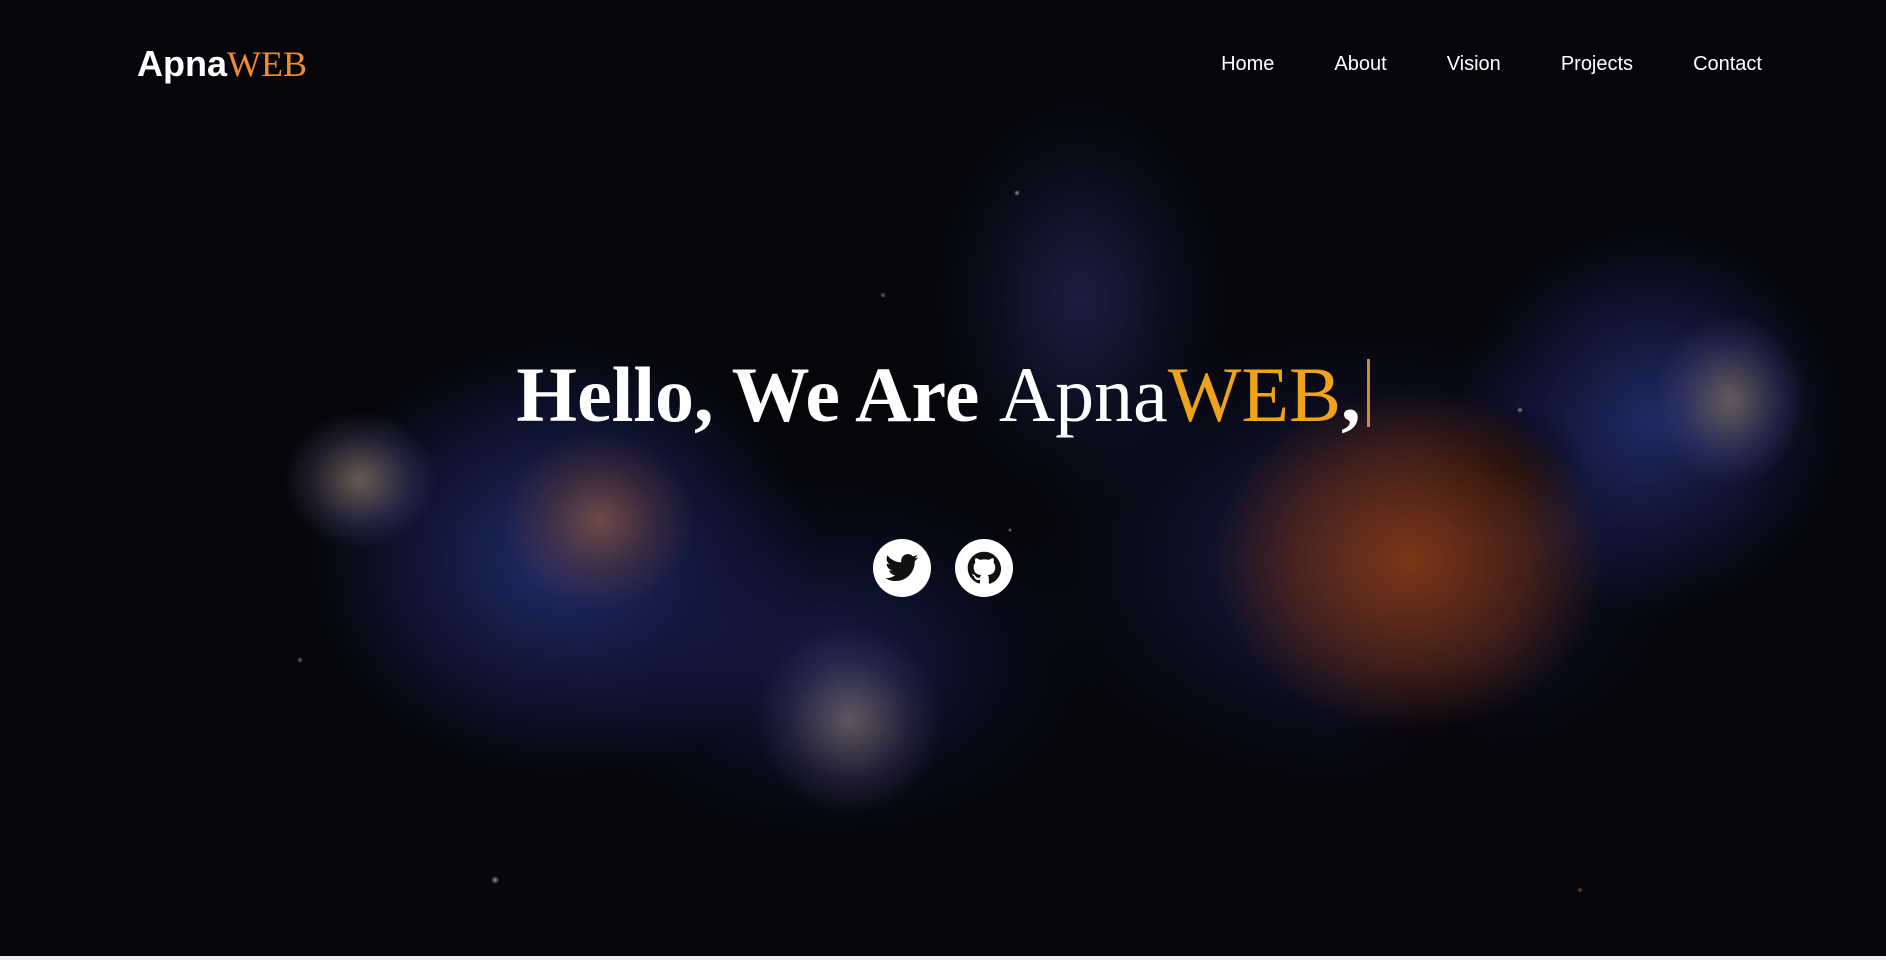 The width and height of the screenshot is (1886, 960). Describe the element at coordinates (1474, 64) in the screenshot. I see `nav-link-vision: Vision` at that location.